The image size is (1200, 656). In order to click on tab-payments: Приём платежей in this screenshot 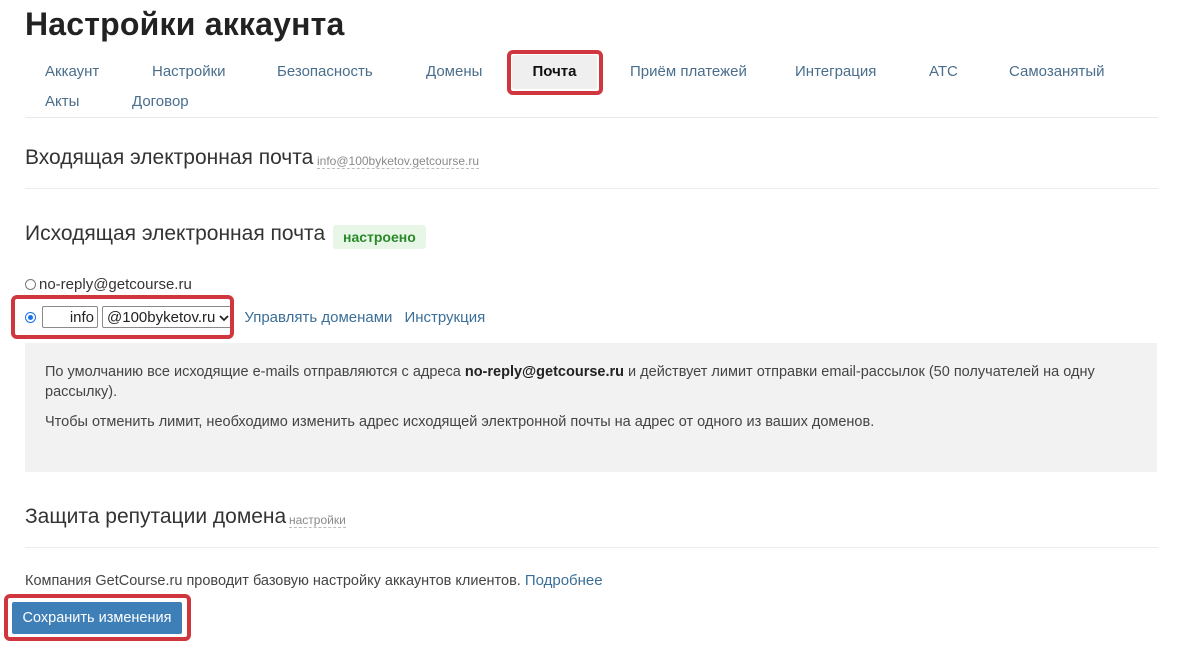, I will do `click(688, 71)`.